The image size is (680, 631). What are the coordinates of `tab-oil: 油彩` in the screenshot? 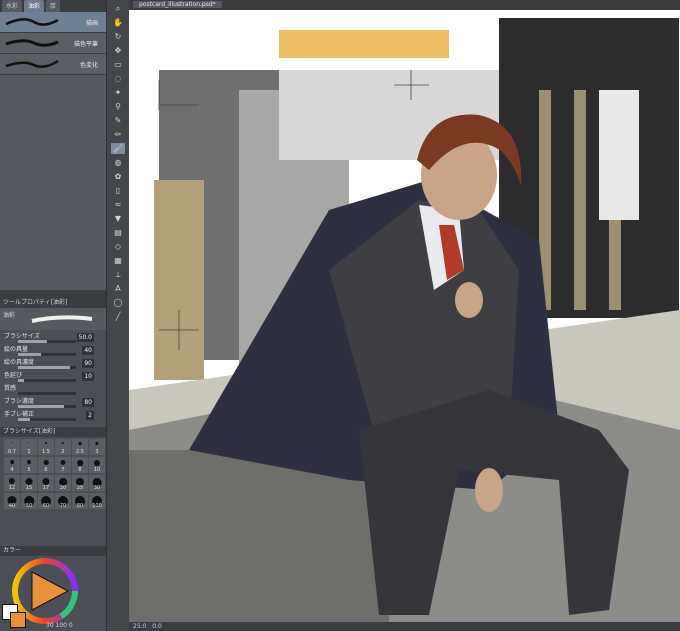 It's located at (34, 6).